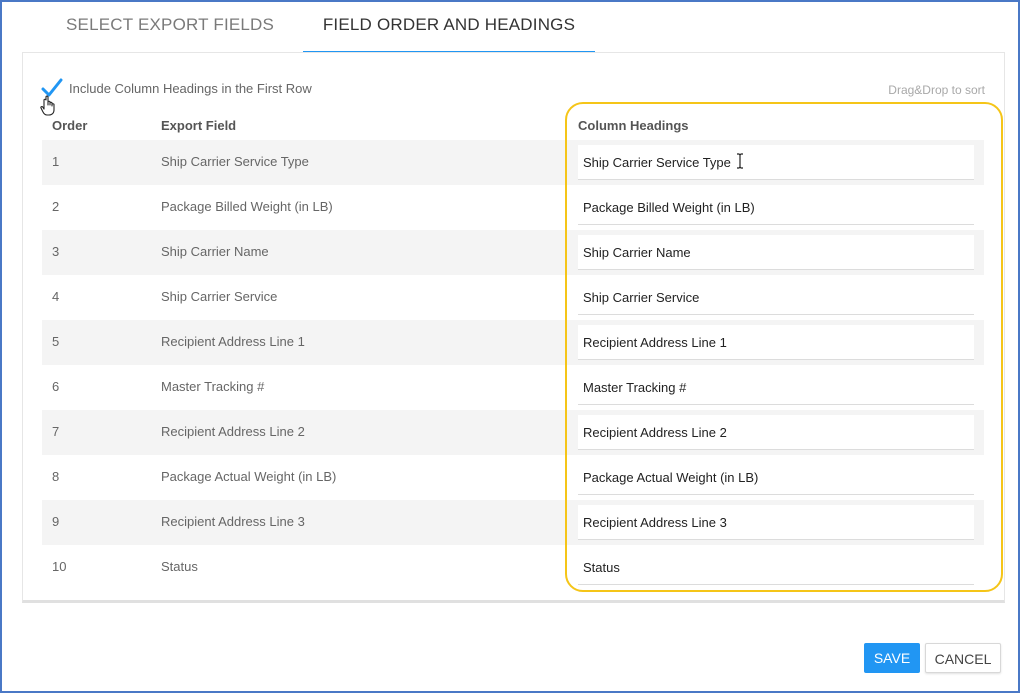 Image resolution: width=1020 pixels, height=693 pixels. Describe the element at coordinates (170, 26) in the screenshot. I see `tab-select-export-fields: SELECT EXPORT FIELDS` at that location.